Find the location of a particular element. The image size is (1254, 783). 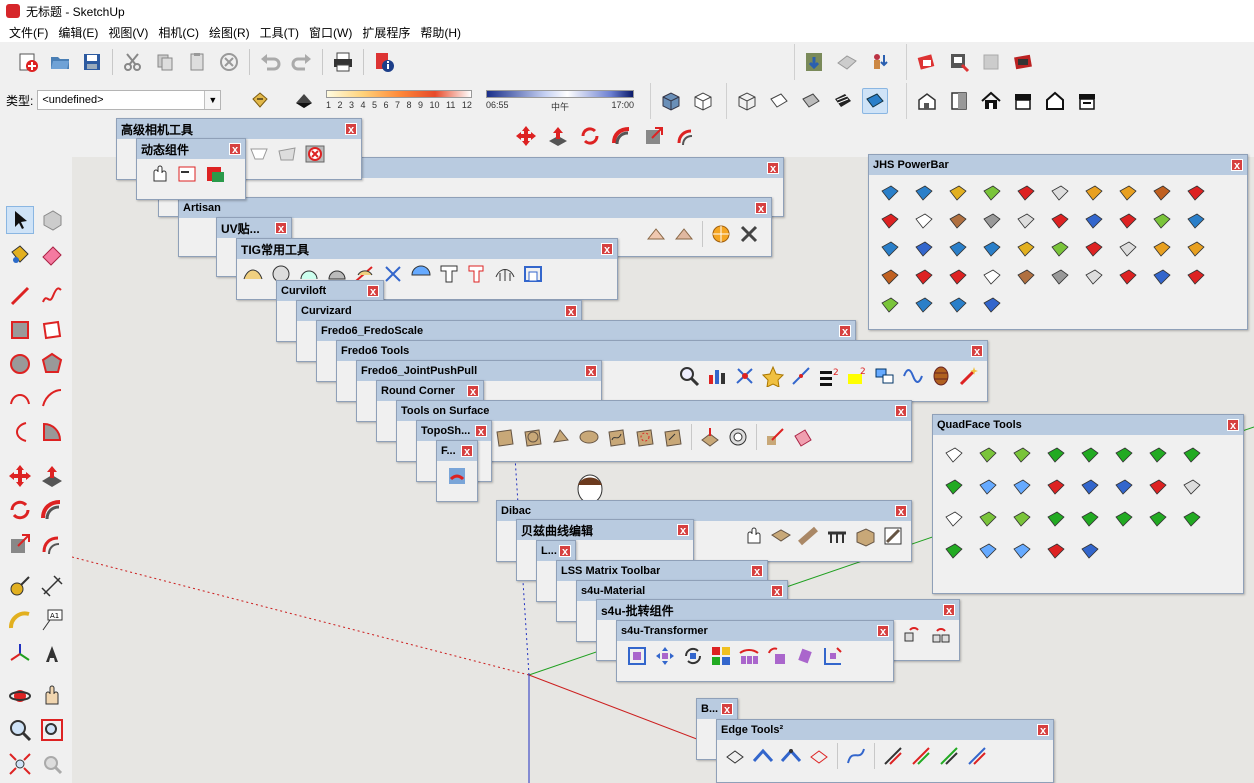

qf-edge-icon is located at coordinates (954, 551).